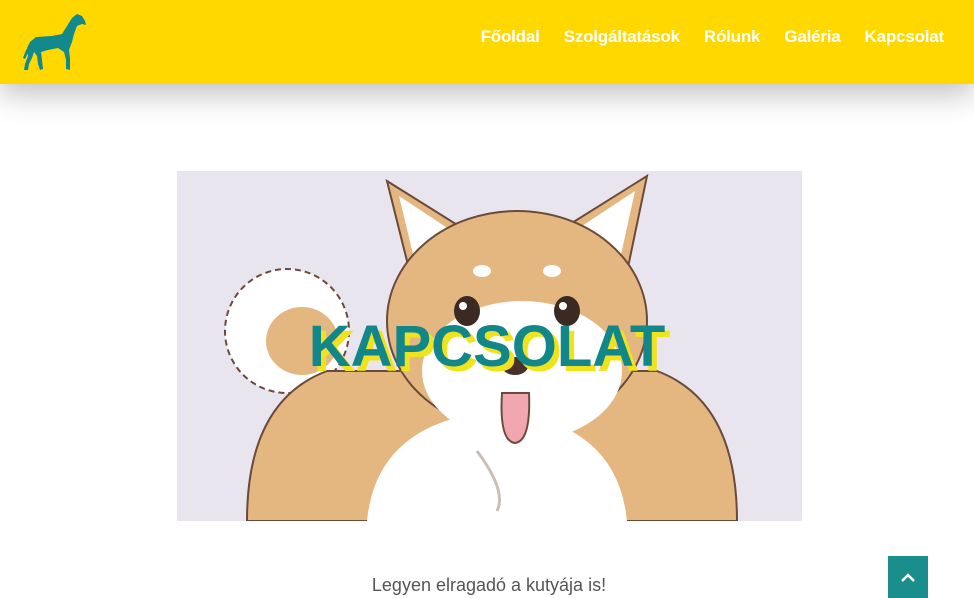 This screenshot has width=974, height=598. I want to click on nav-link-gallery: Galéria, so click(812, 36).